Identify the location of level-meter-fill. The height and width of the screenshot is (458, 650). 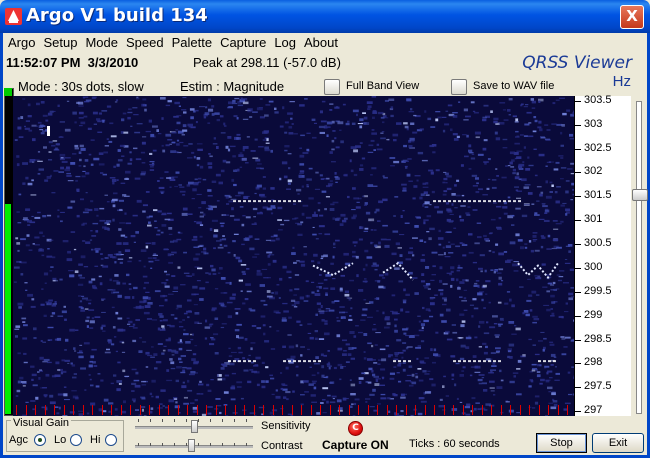
(8, 309).